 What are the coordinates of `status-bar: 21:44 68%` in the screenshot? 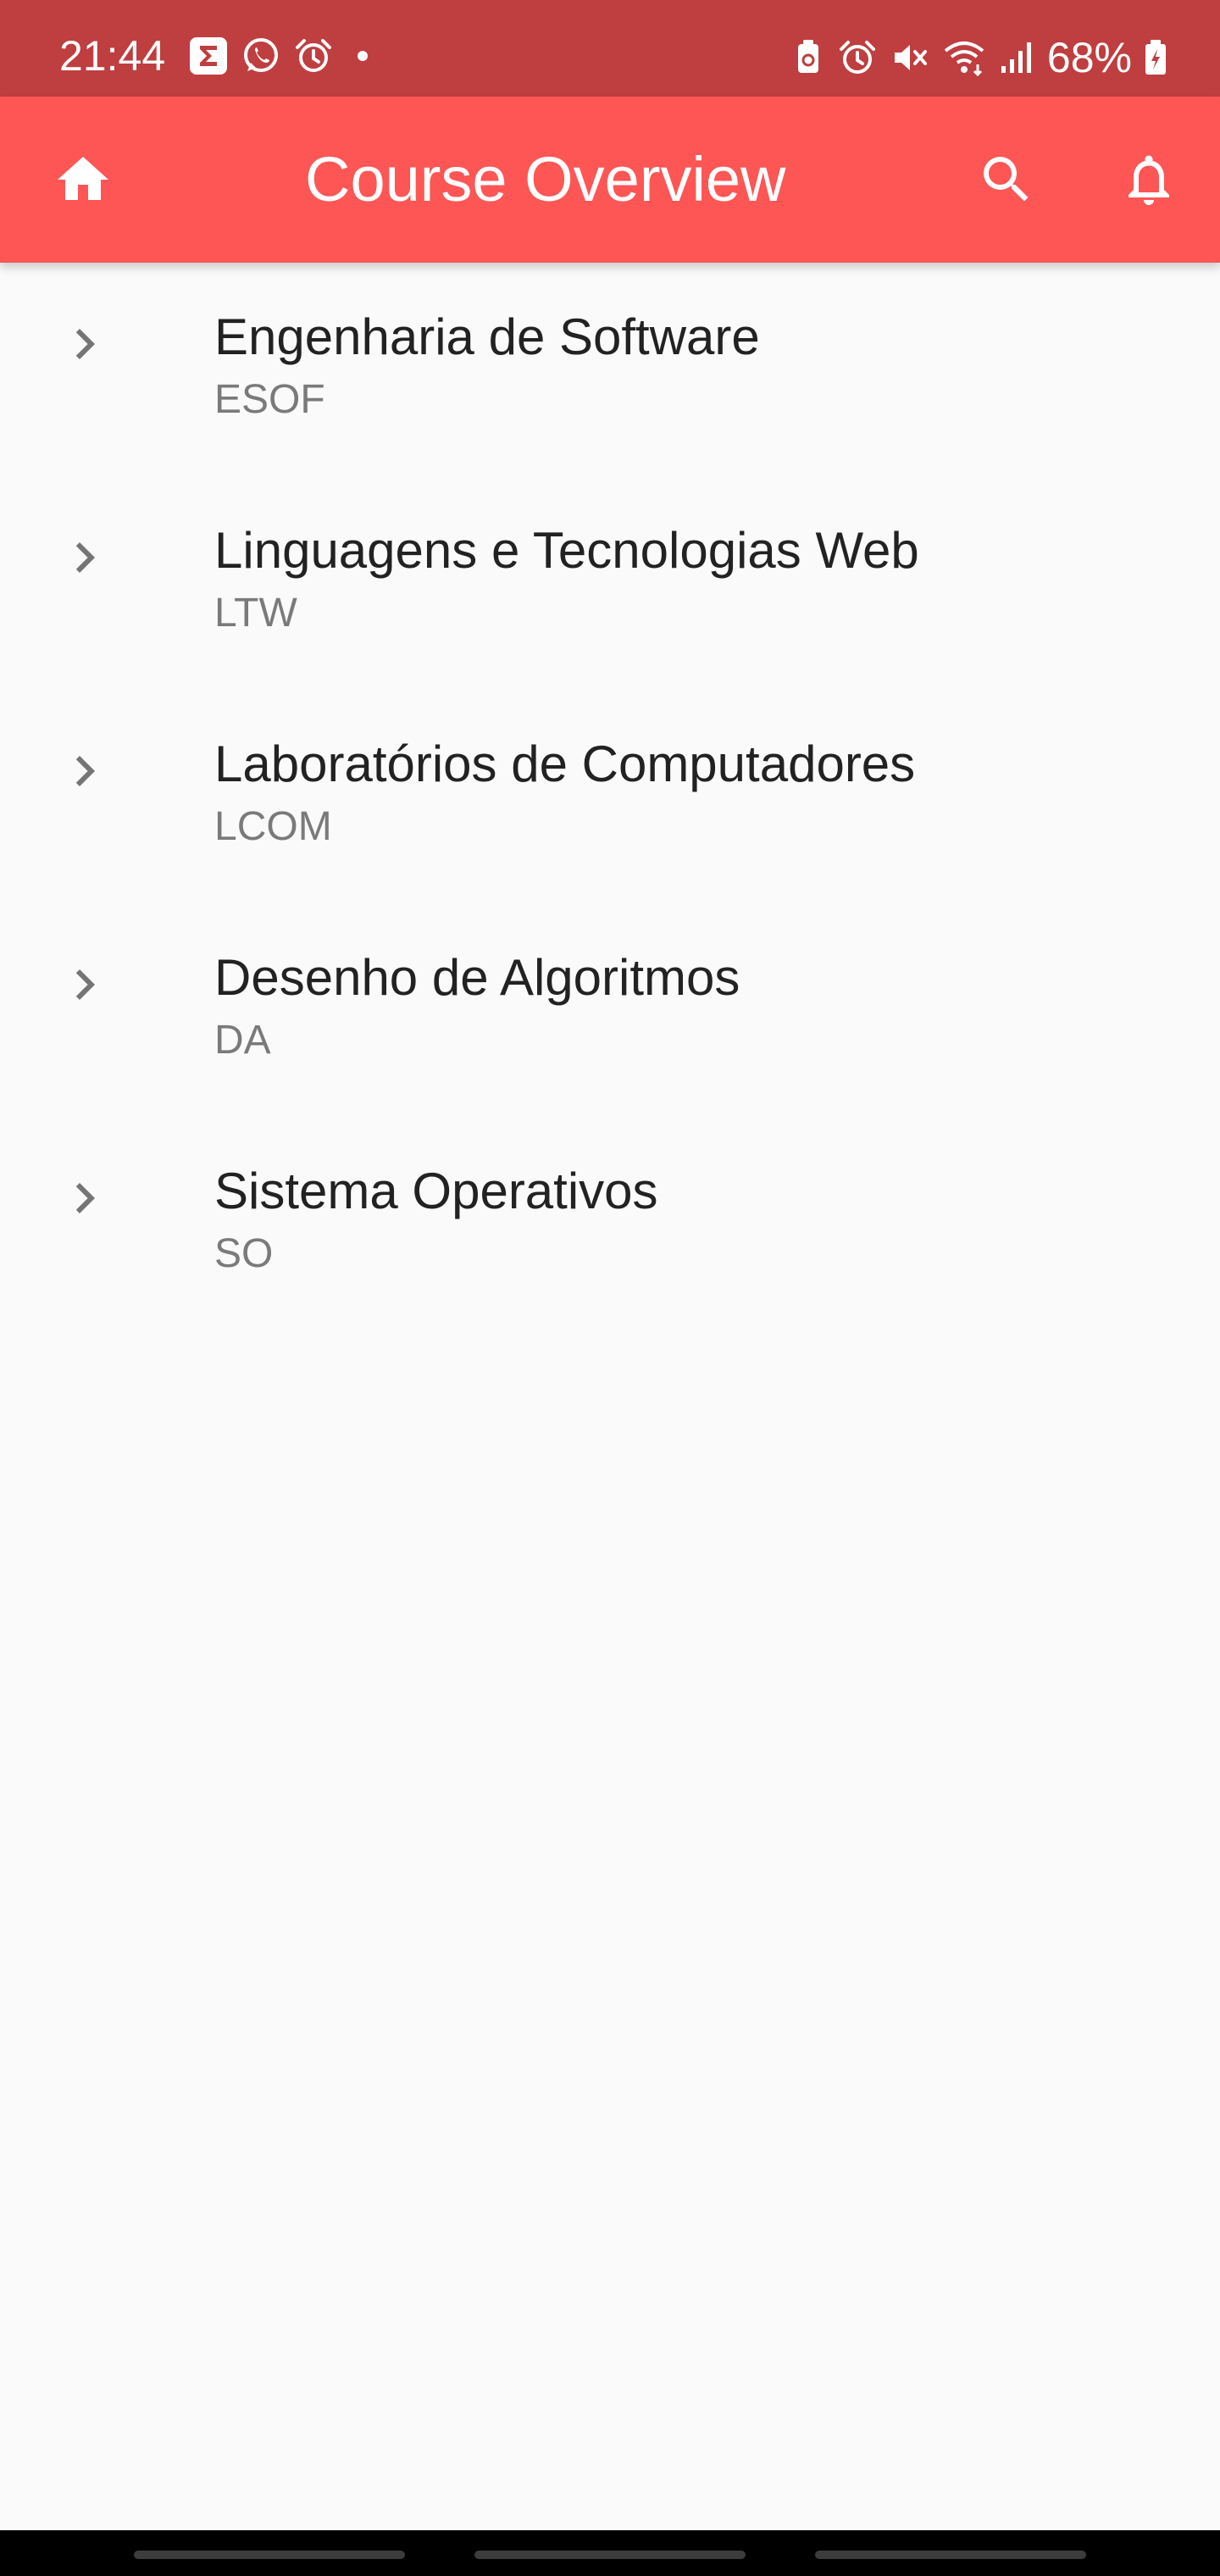 It's located at (610, 48).